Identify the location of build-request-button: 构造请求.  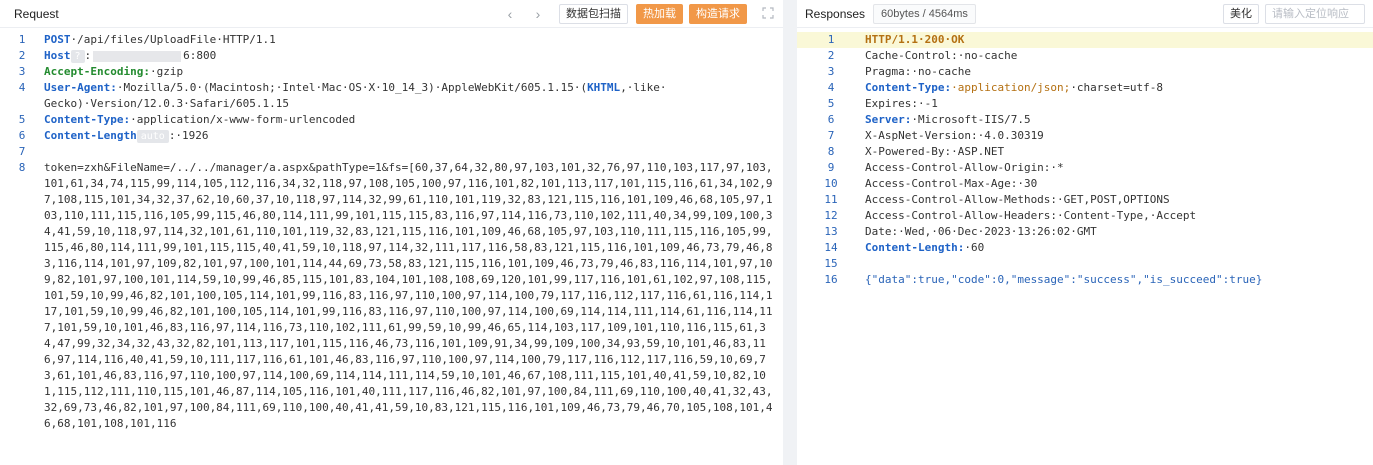
(718, 13).